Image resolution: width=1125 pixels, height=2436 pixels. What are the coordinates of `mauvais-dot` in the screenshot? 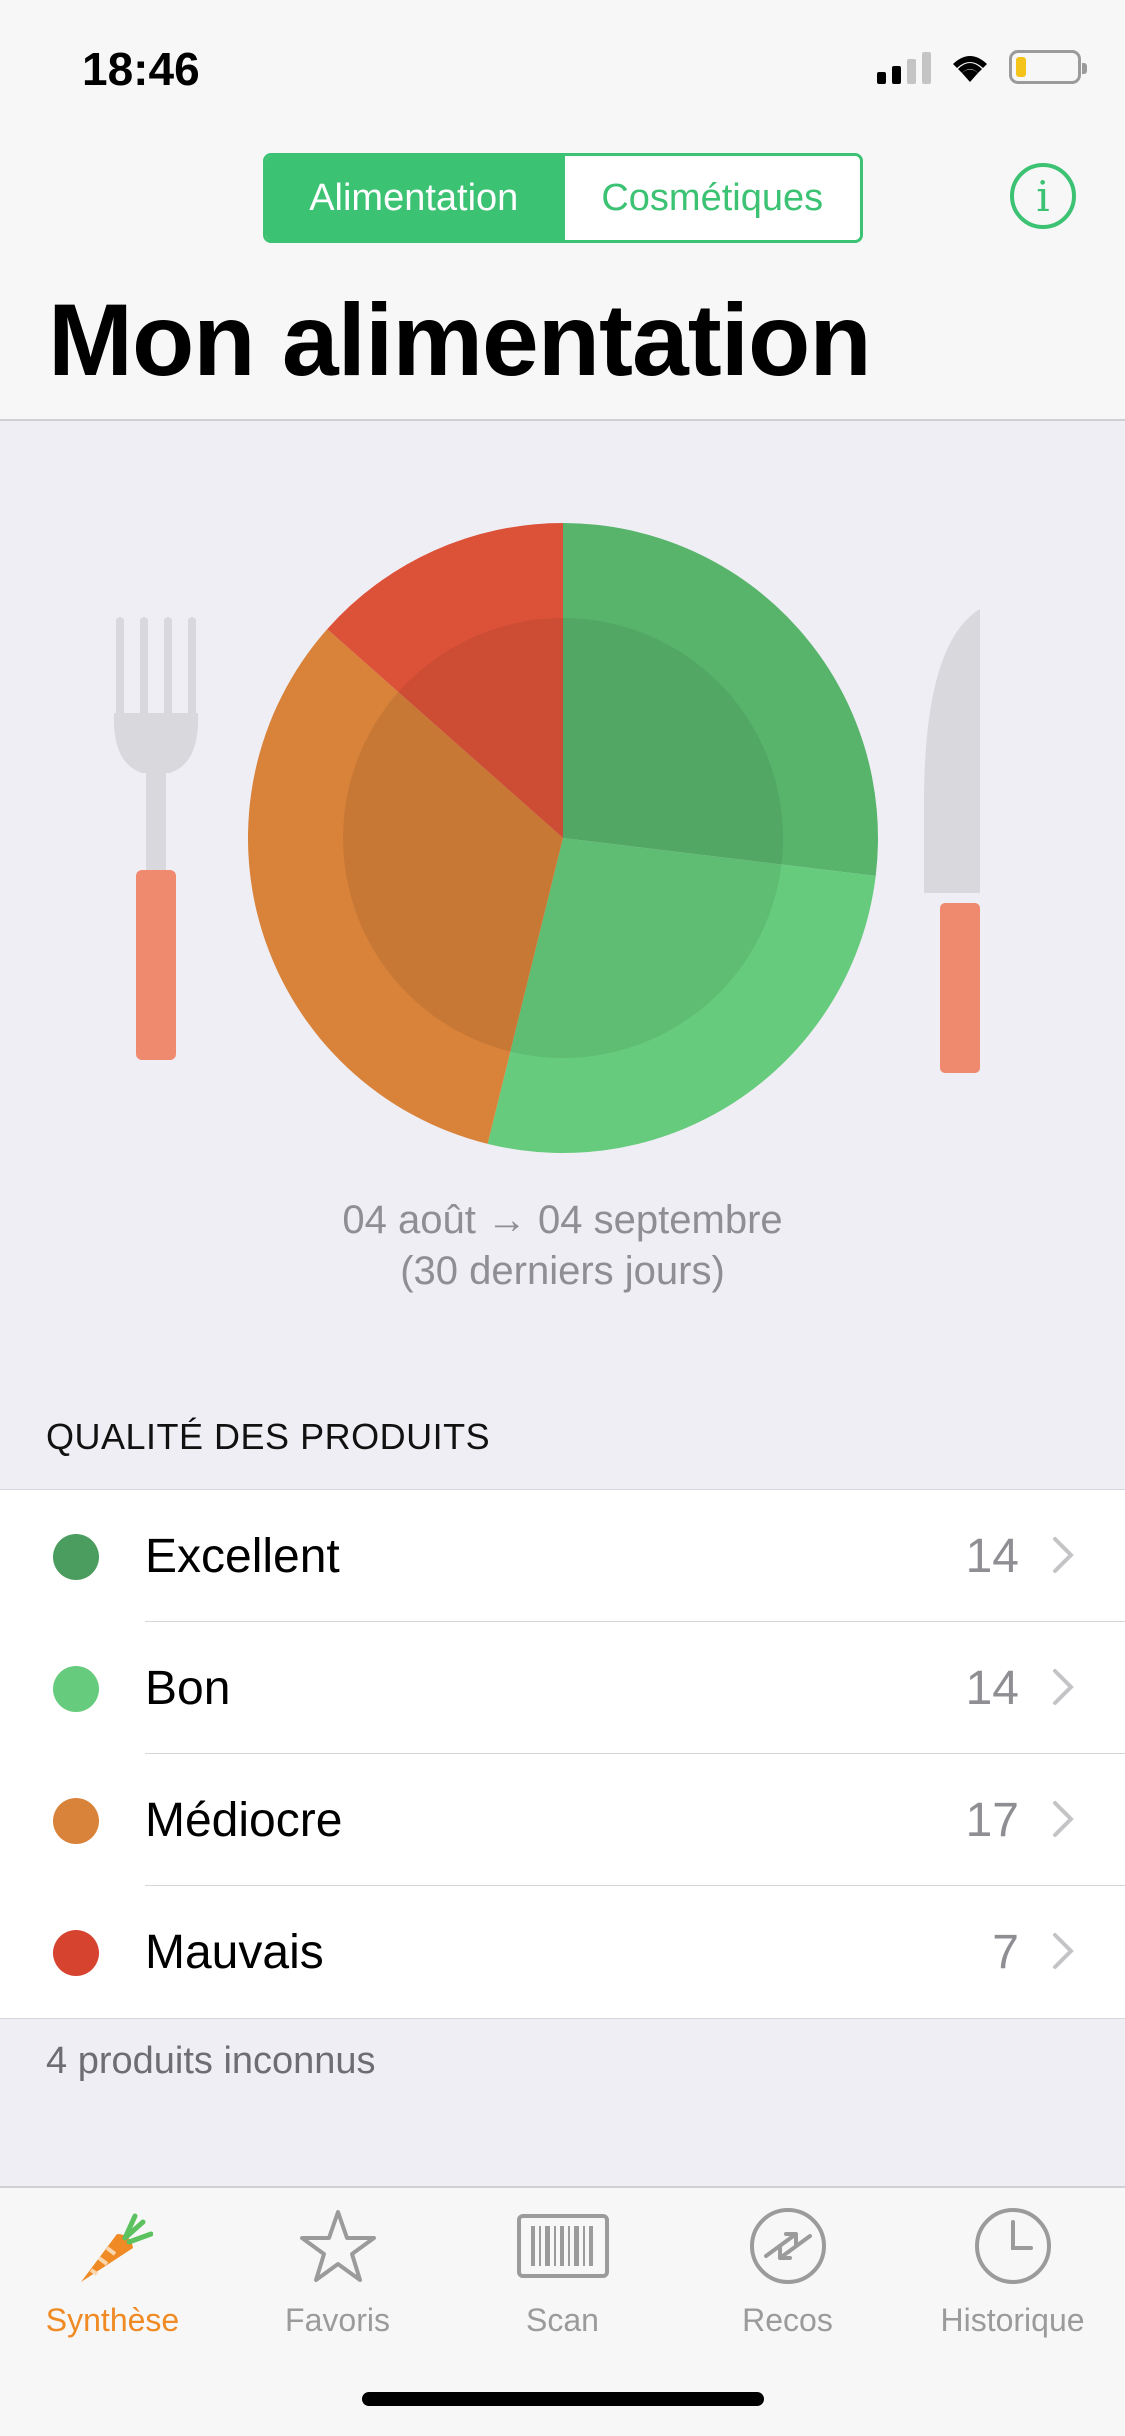 It's located at (76, 1953).